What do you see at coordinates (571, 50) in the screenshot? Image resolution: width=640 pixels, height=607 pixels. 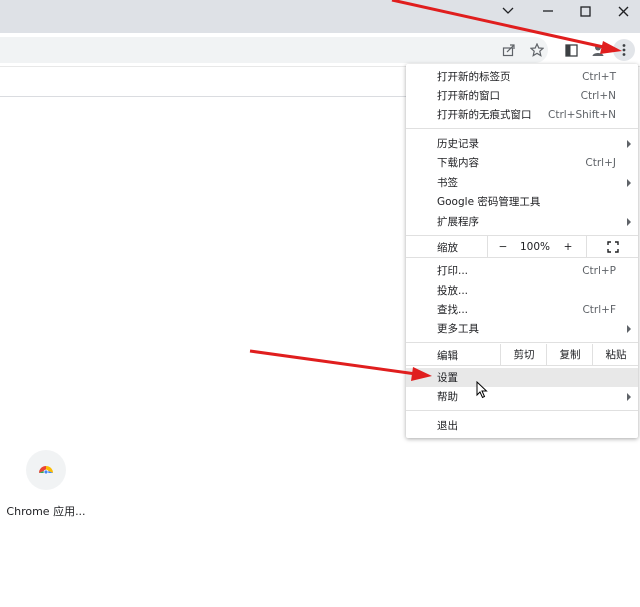 I see `side-panel-icon` at bounding box center [571, 50].